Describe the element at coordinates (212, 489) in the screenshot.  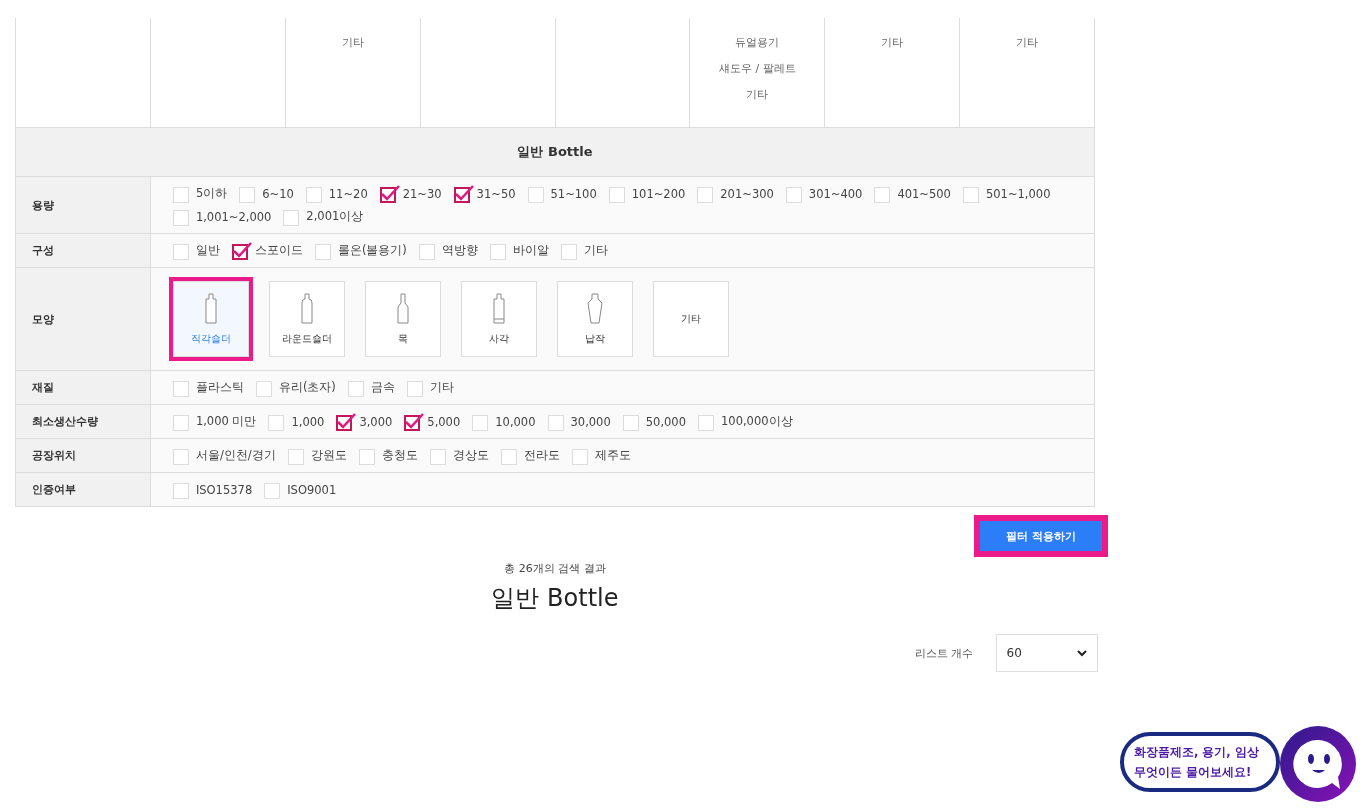
I see `filter-checkbox-option: ISO15378` at that location.